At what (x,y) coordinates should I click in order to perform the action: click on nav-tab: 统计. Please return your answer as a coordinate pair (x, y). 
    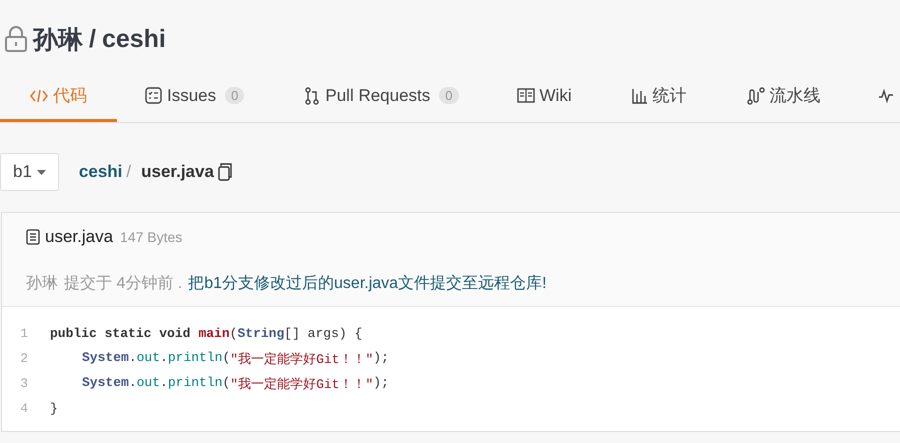
    Looking at the image, I should click on (659, 97).